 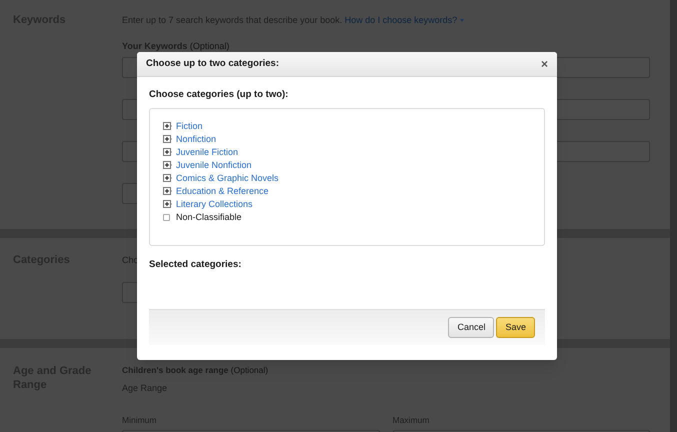 I want to click on category-link: Literary Collections, so click(x=214, y=205).